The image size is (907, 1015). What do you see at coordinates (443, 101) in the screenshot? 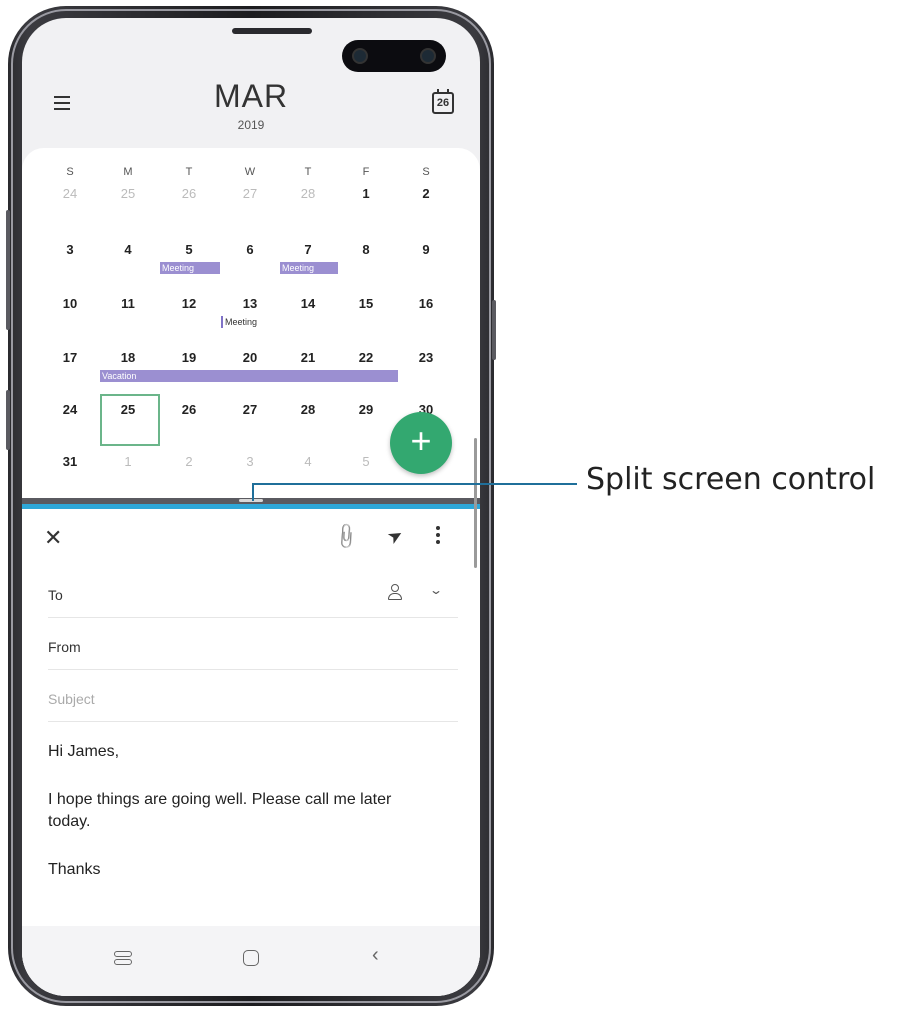
I see `calendar-today-icon: 26` at bounding box center [443, 101].